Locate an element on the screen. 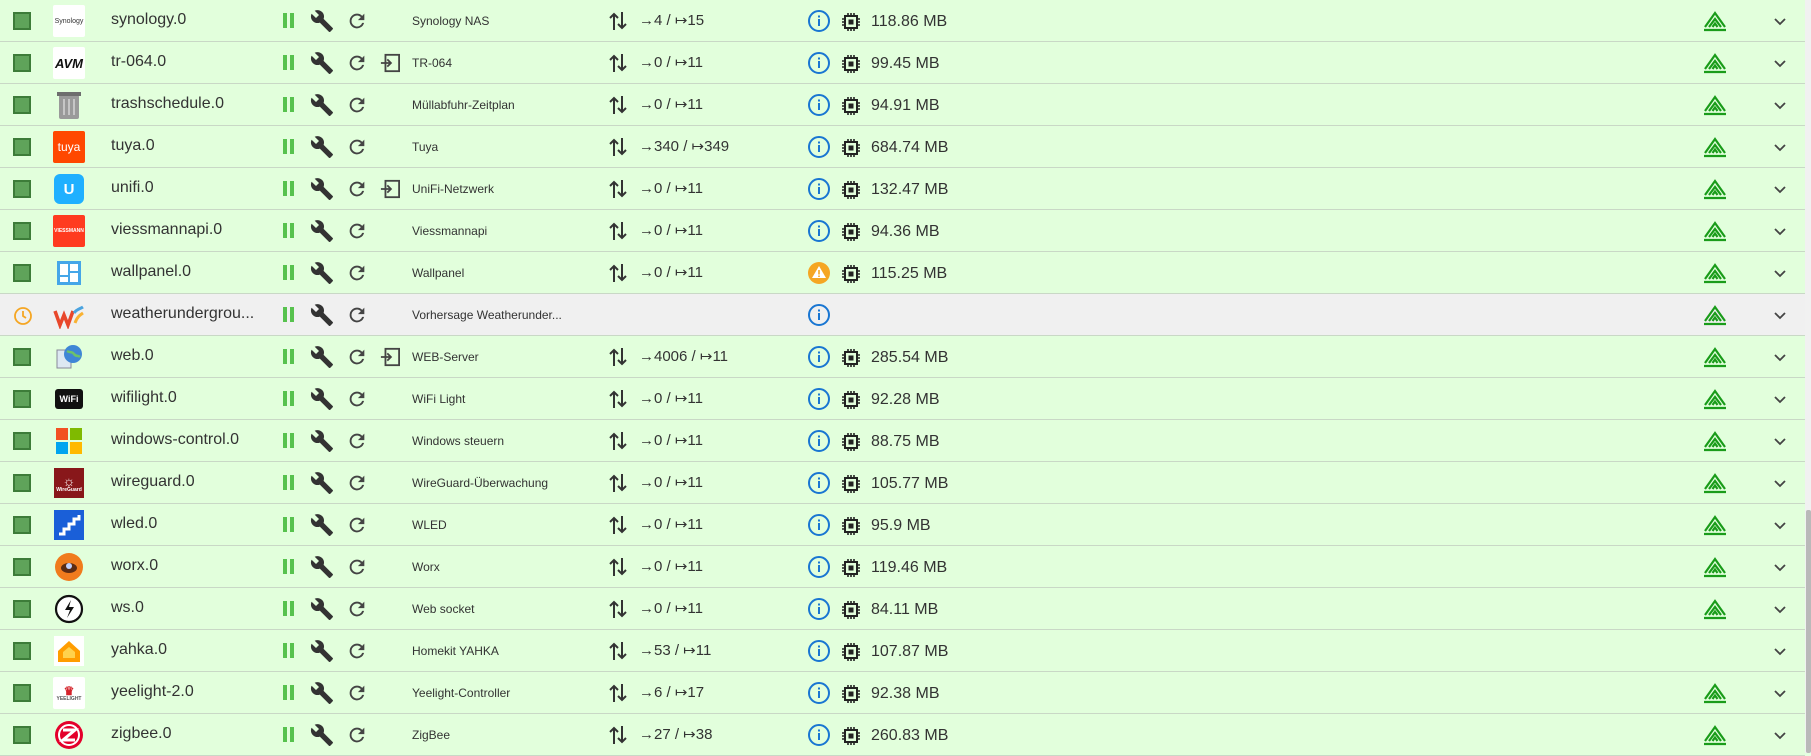  adapter-row: wallpanel.0 Wallpanel →0 / ↦11 115.25 MB is located at coordinates (902, 273).